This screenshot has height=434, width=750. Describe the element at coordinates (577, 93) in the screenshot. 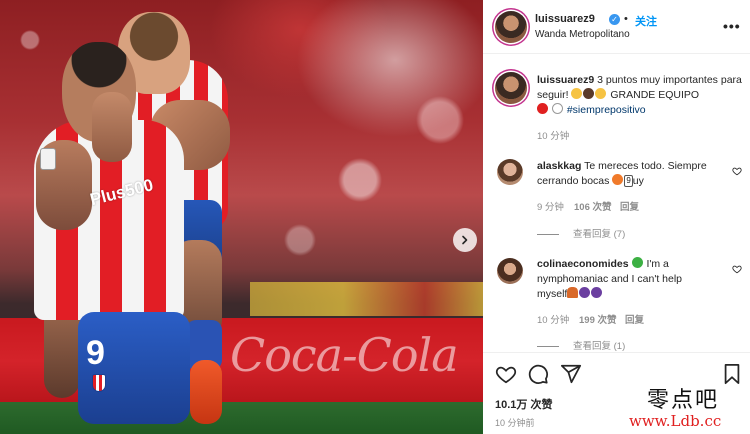

I see `flexed-biceps-emoji` at that location.